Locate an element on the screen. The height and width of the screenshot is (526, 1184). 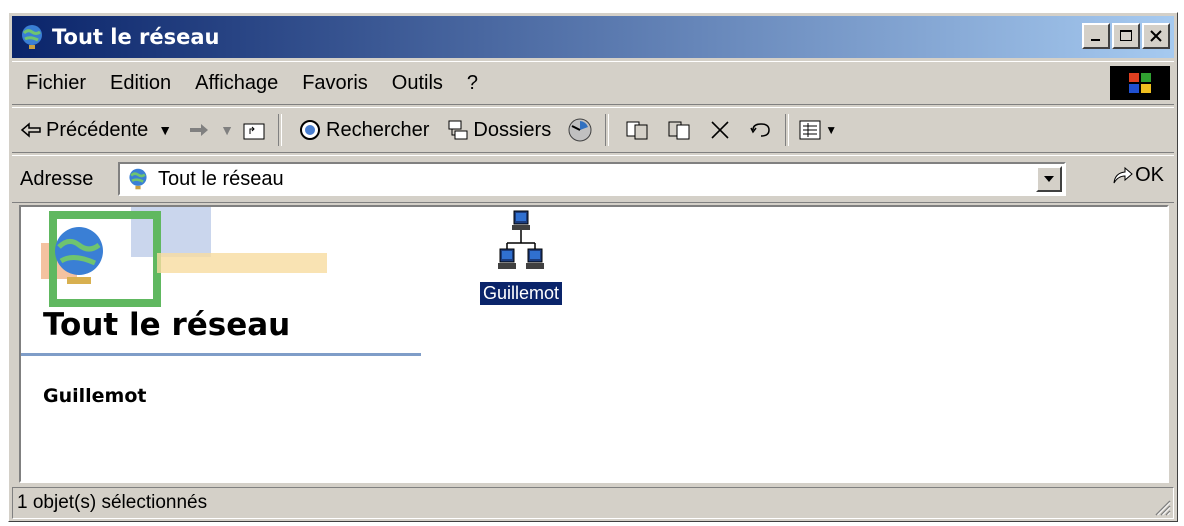
up-folder-button is located at coordinates (256, 130).